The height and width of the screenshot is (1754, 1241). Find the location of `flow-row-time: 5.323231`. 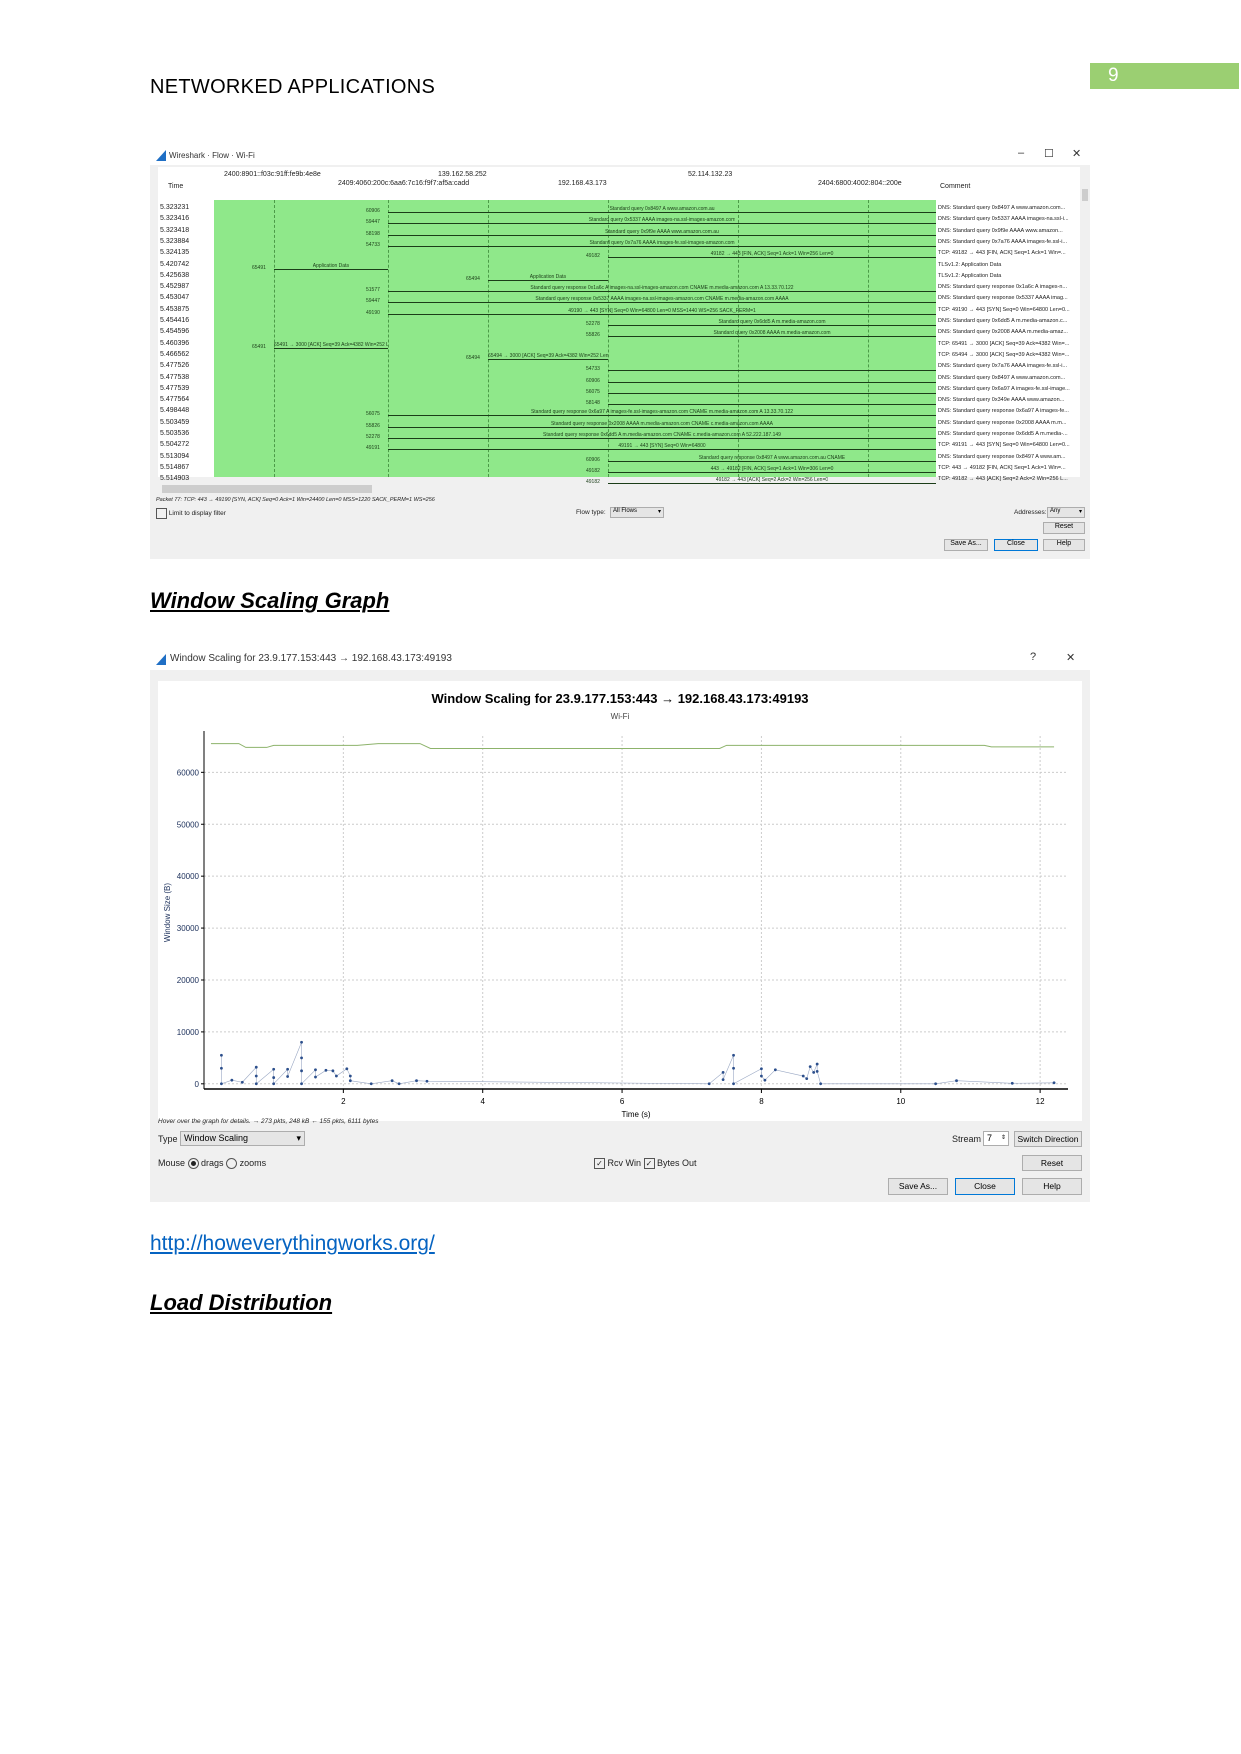

flow-row-time: 5.323231 is located at coordinates (174, 207).